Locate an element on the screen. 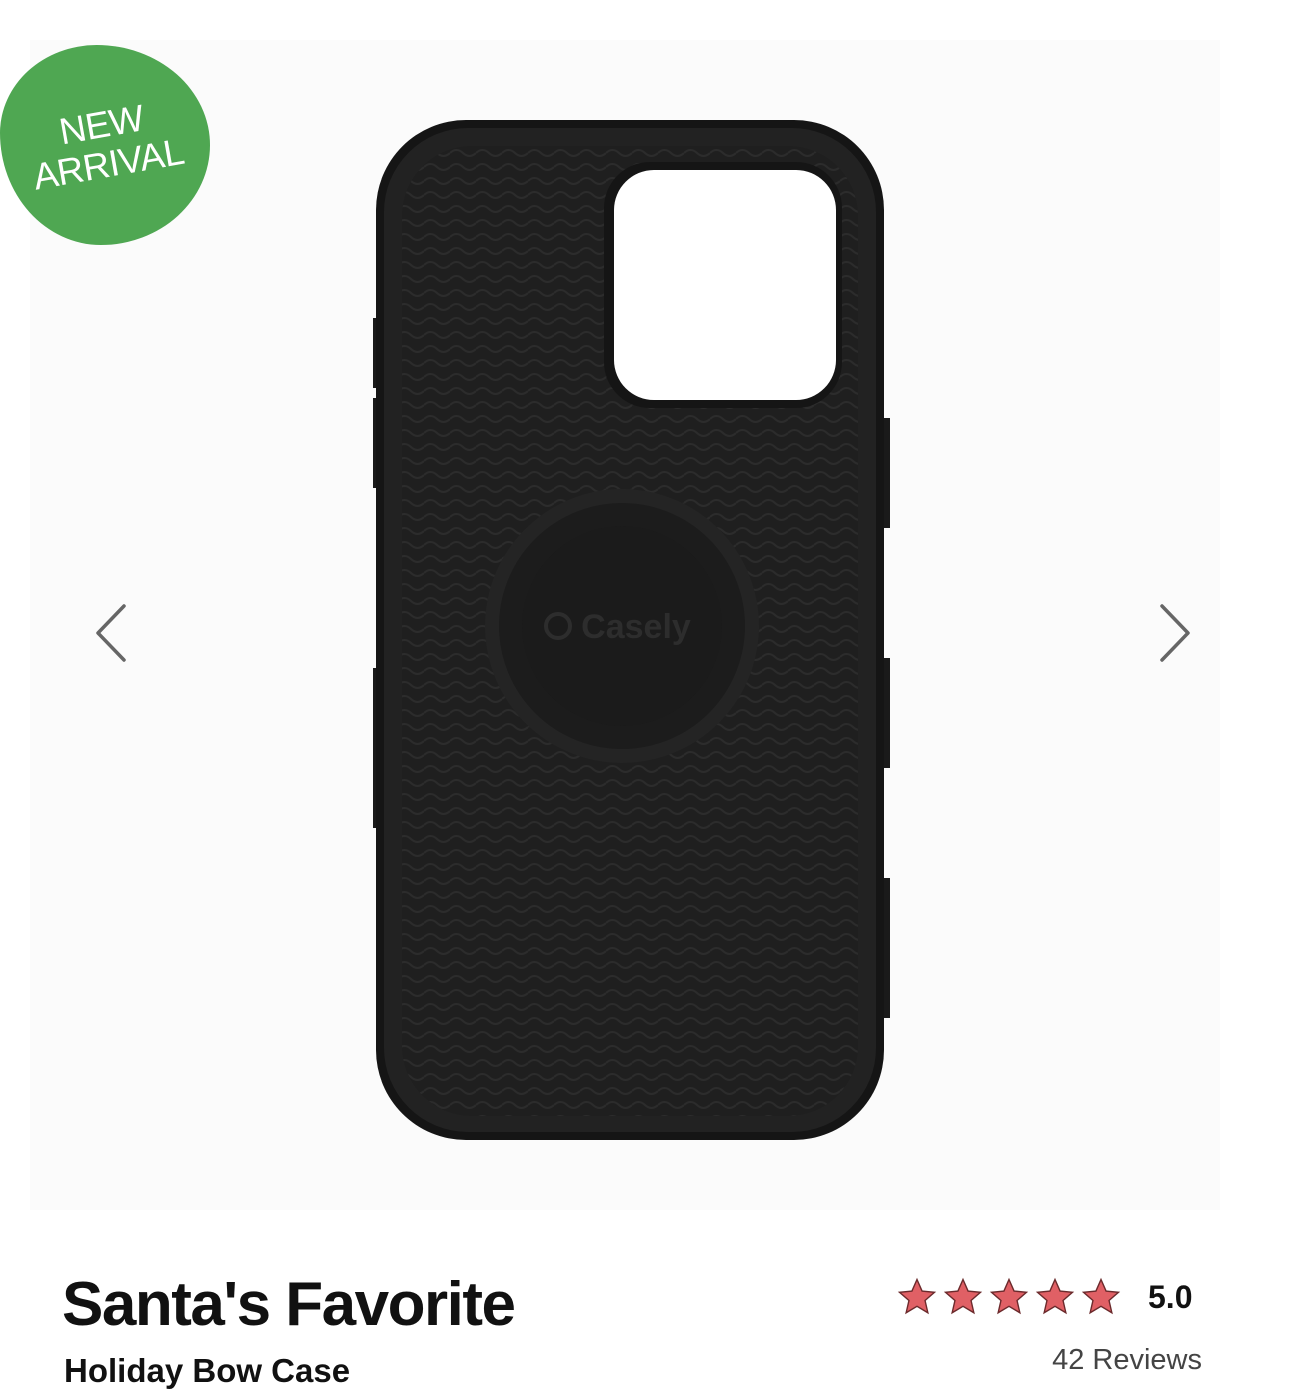 This screenshot has width=1289, height=1389. next-image-button is located at coordinates (1176, 633).